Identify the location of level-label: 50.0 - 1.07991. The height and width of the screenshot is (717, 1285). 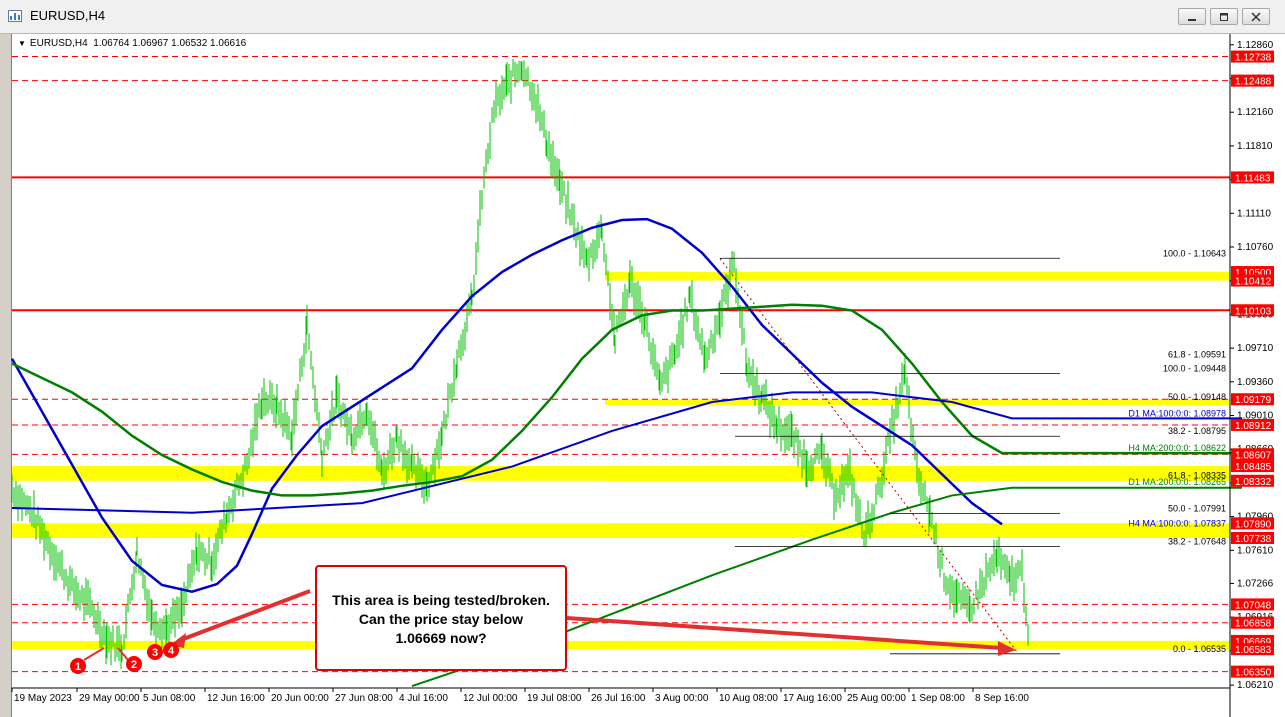
(1197, 509).